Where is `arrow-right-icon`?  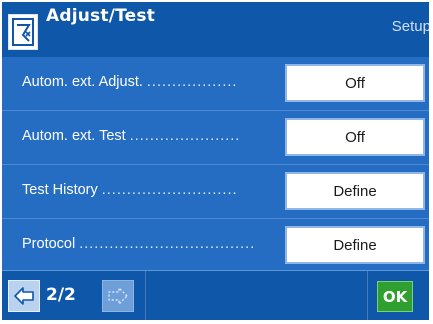
arrow-right-icon is located at coordinates (118, 296).